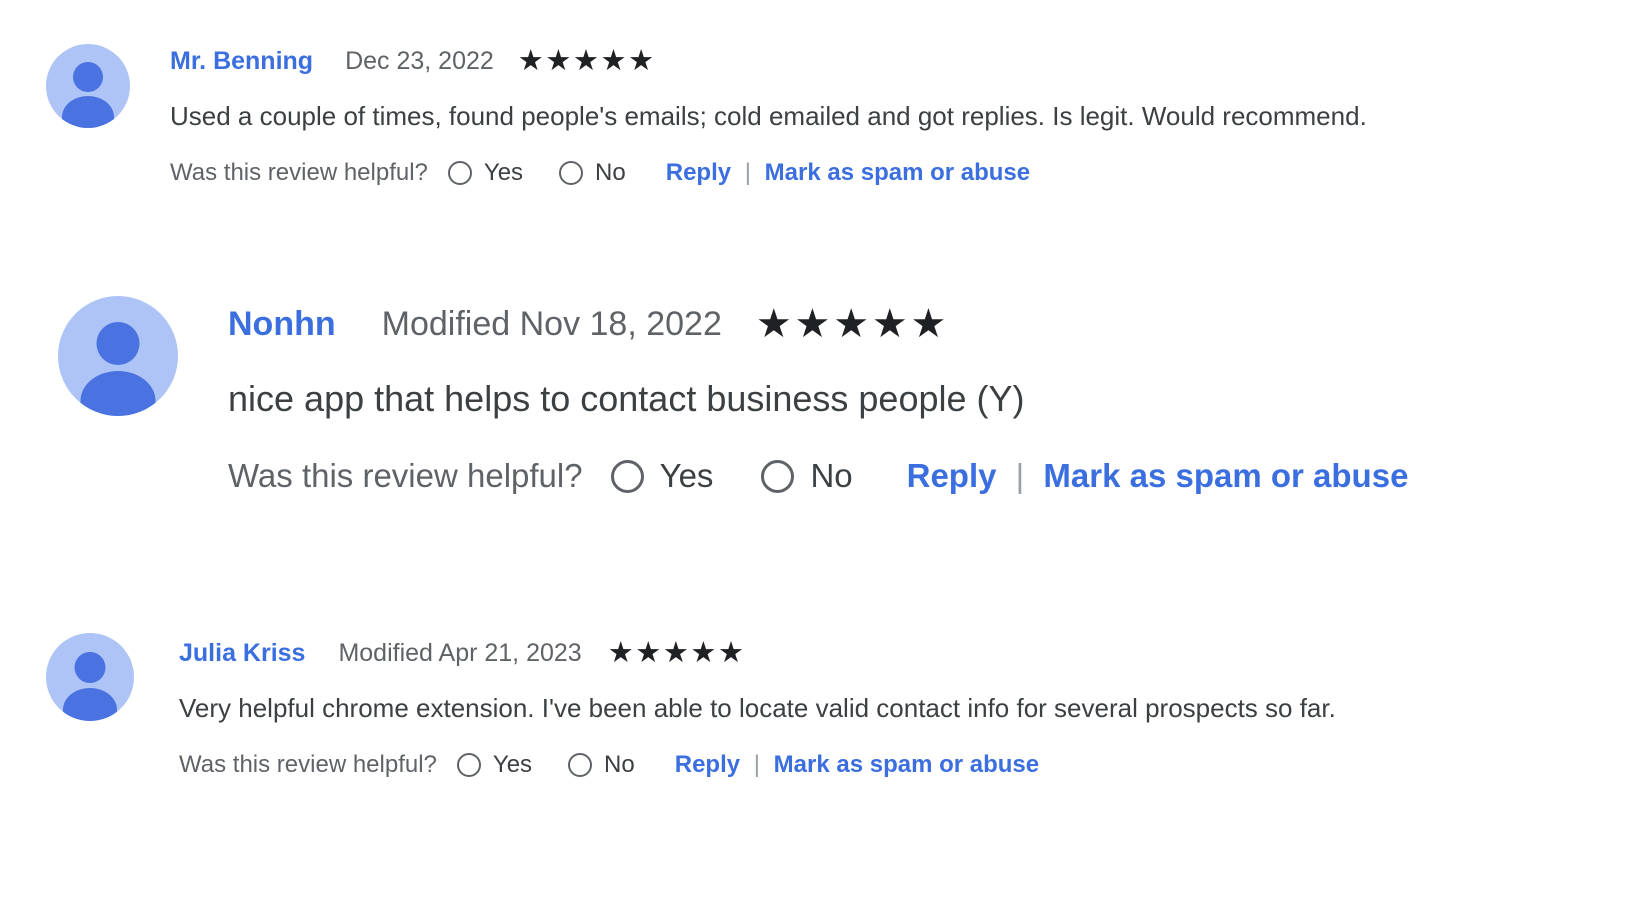 The height and width of the screenshot is (902, 1638). What do you see at coordinates (242, 653) in the screenshot?
I see `review-author-link: Julia Kriss` at bounding box center [242, 653].